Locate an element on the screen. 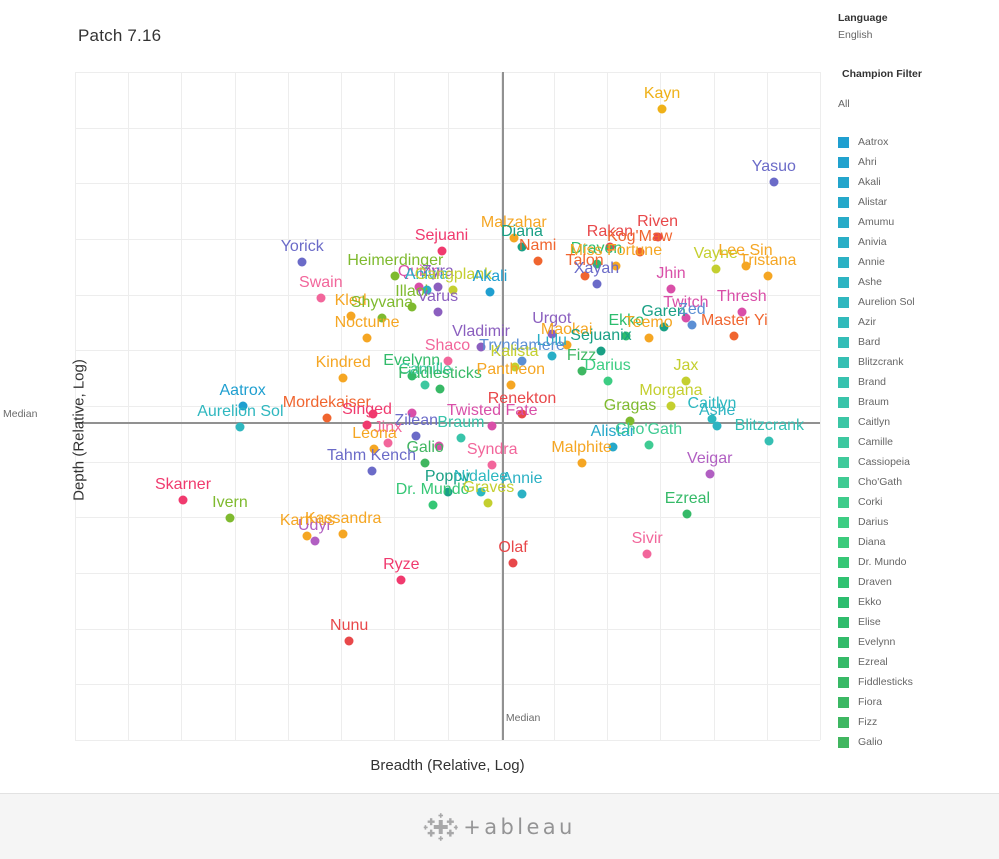 Image resolution: width=999 pixels, height=859 pixels. legend-item: Diana is located at coordinates (918, 542).